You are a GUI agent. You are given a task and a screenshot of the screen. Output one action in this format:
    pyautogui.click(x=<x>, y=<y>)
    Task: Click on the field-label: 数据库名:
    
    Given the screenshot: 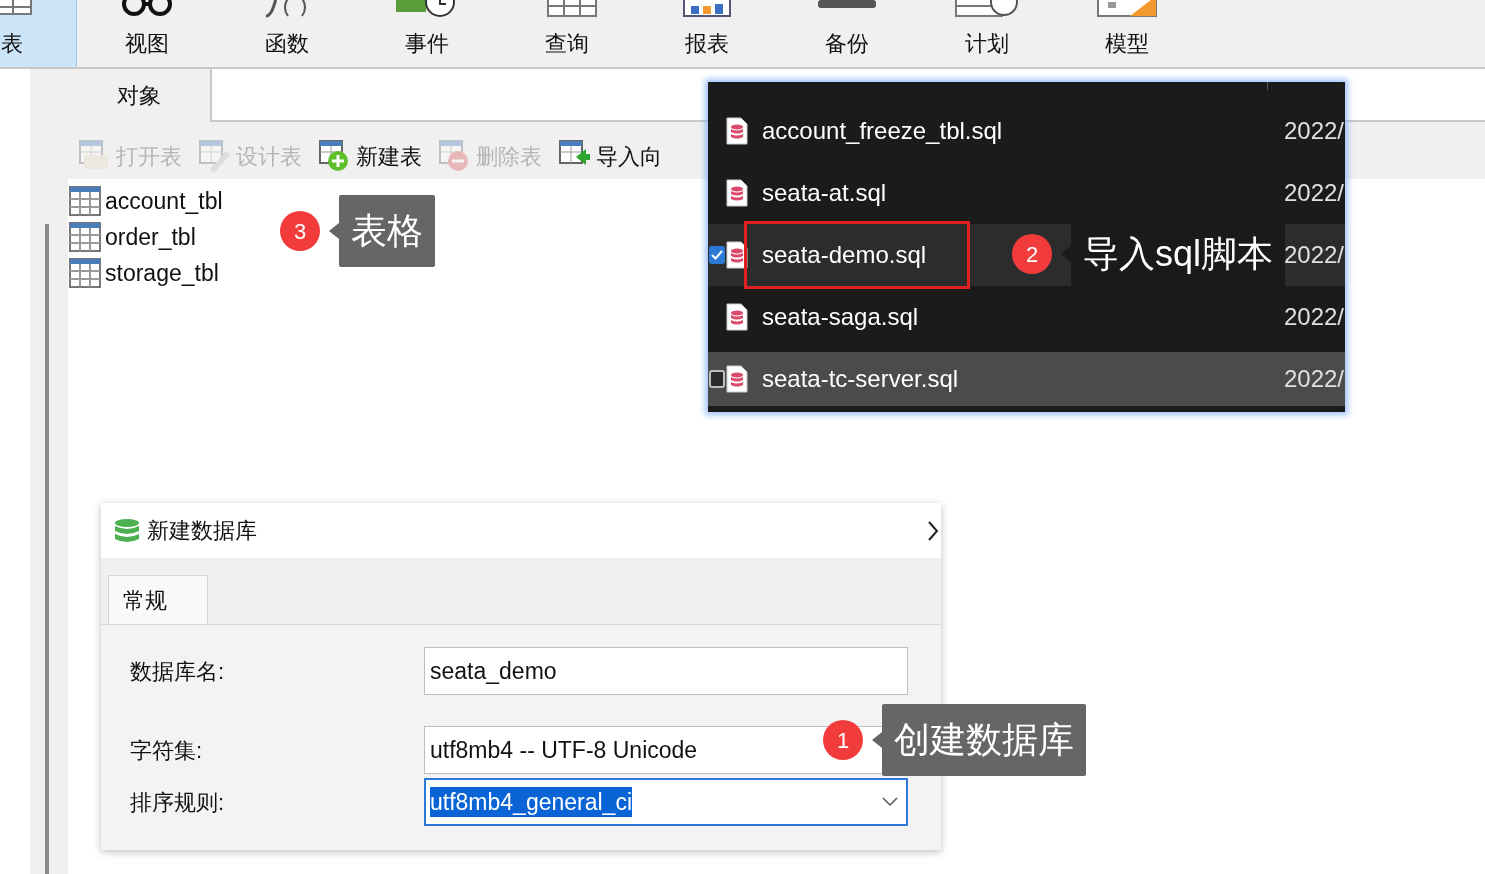 What is the action you would take?
    pyautogui.click(x=177, y=671)
    